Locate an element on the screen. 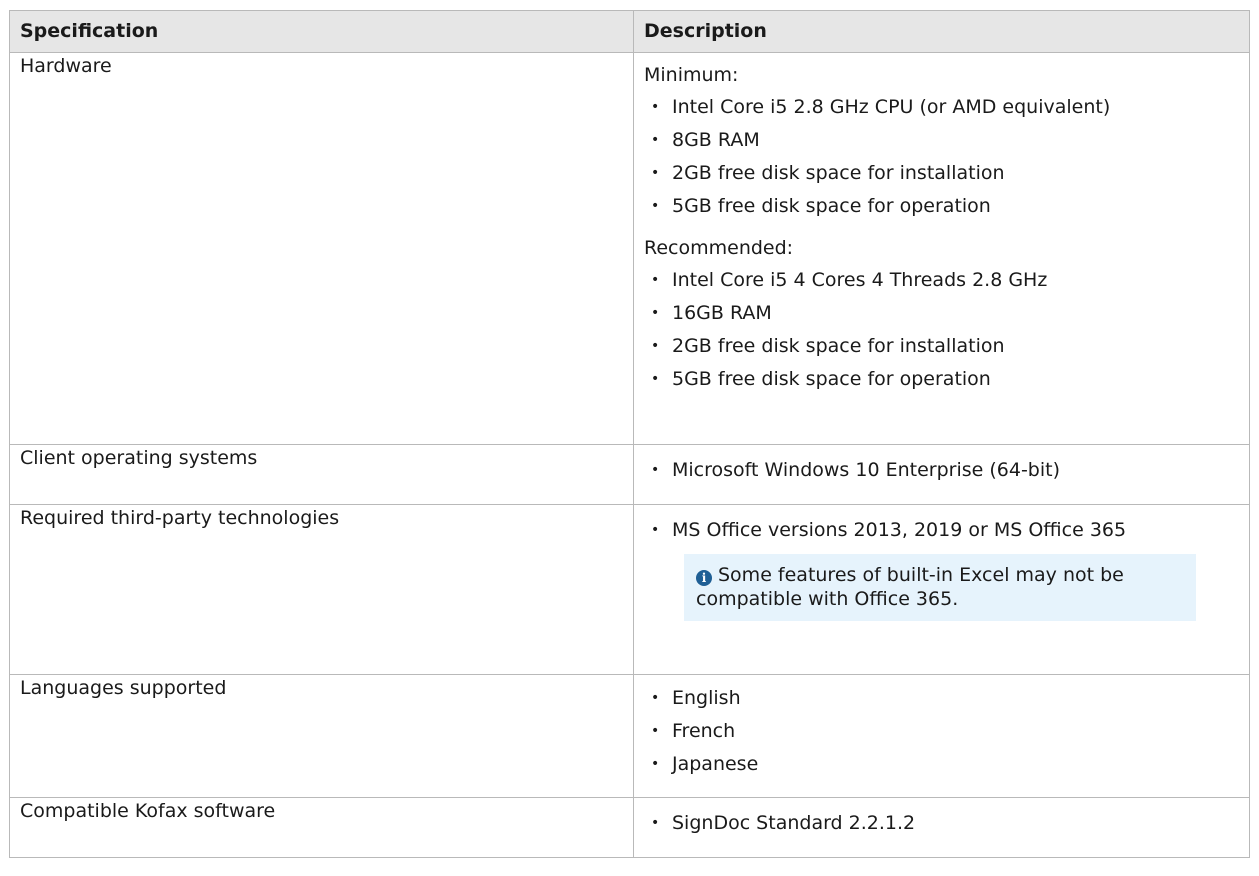  list-item: • SignDoc Standard 2.2.1.2 is located at coordinates (941, 823).